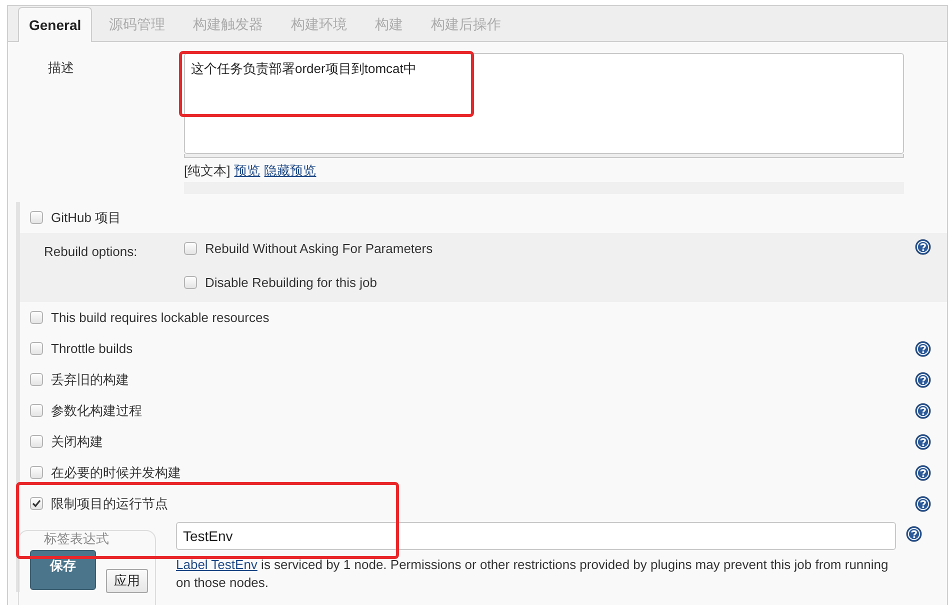  I want to click on option-label: This build requires lockable resources, so click(160, 317).